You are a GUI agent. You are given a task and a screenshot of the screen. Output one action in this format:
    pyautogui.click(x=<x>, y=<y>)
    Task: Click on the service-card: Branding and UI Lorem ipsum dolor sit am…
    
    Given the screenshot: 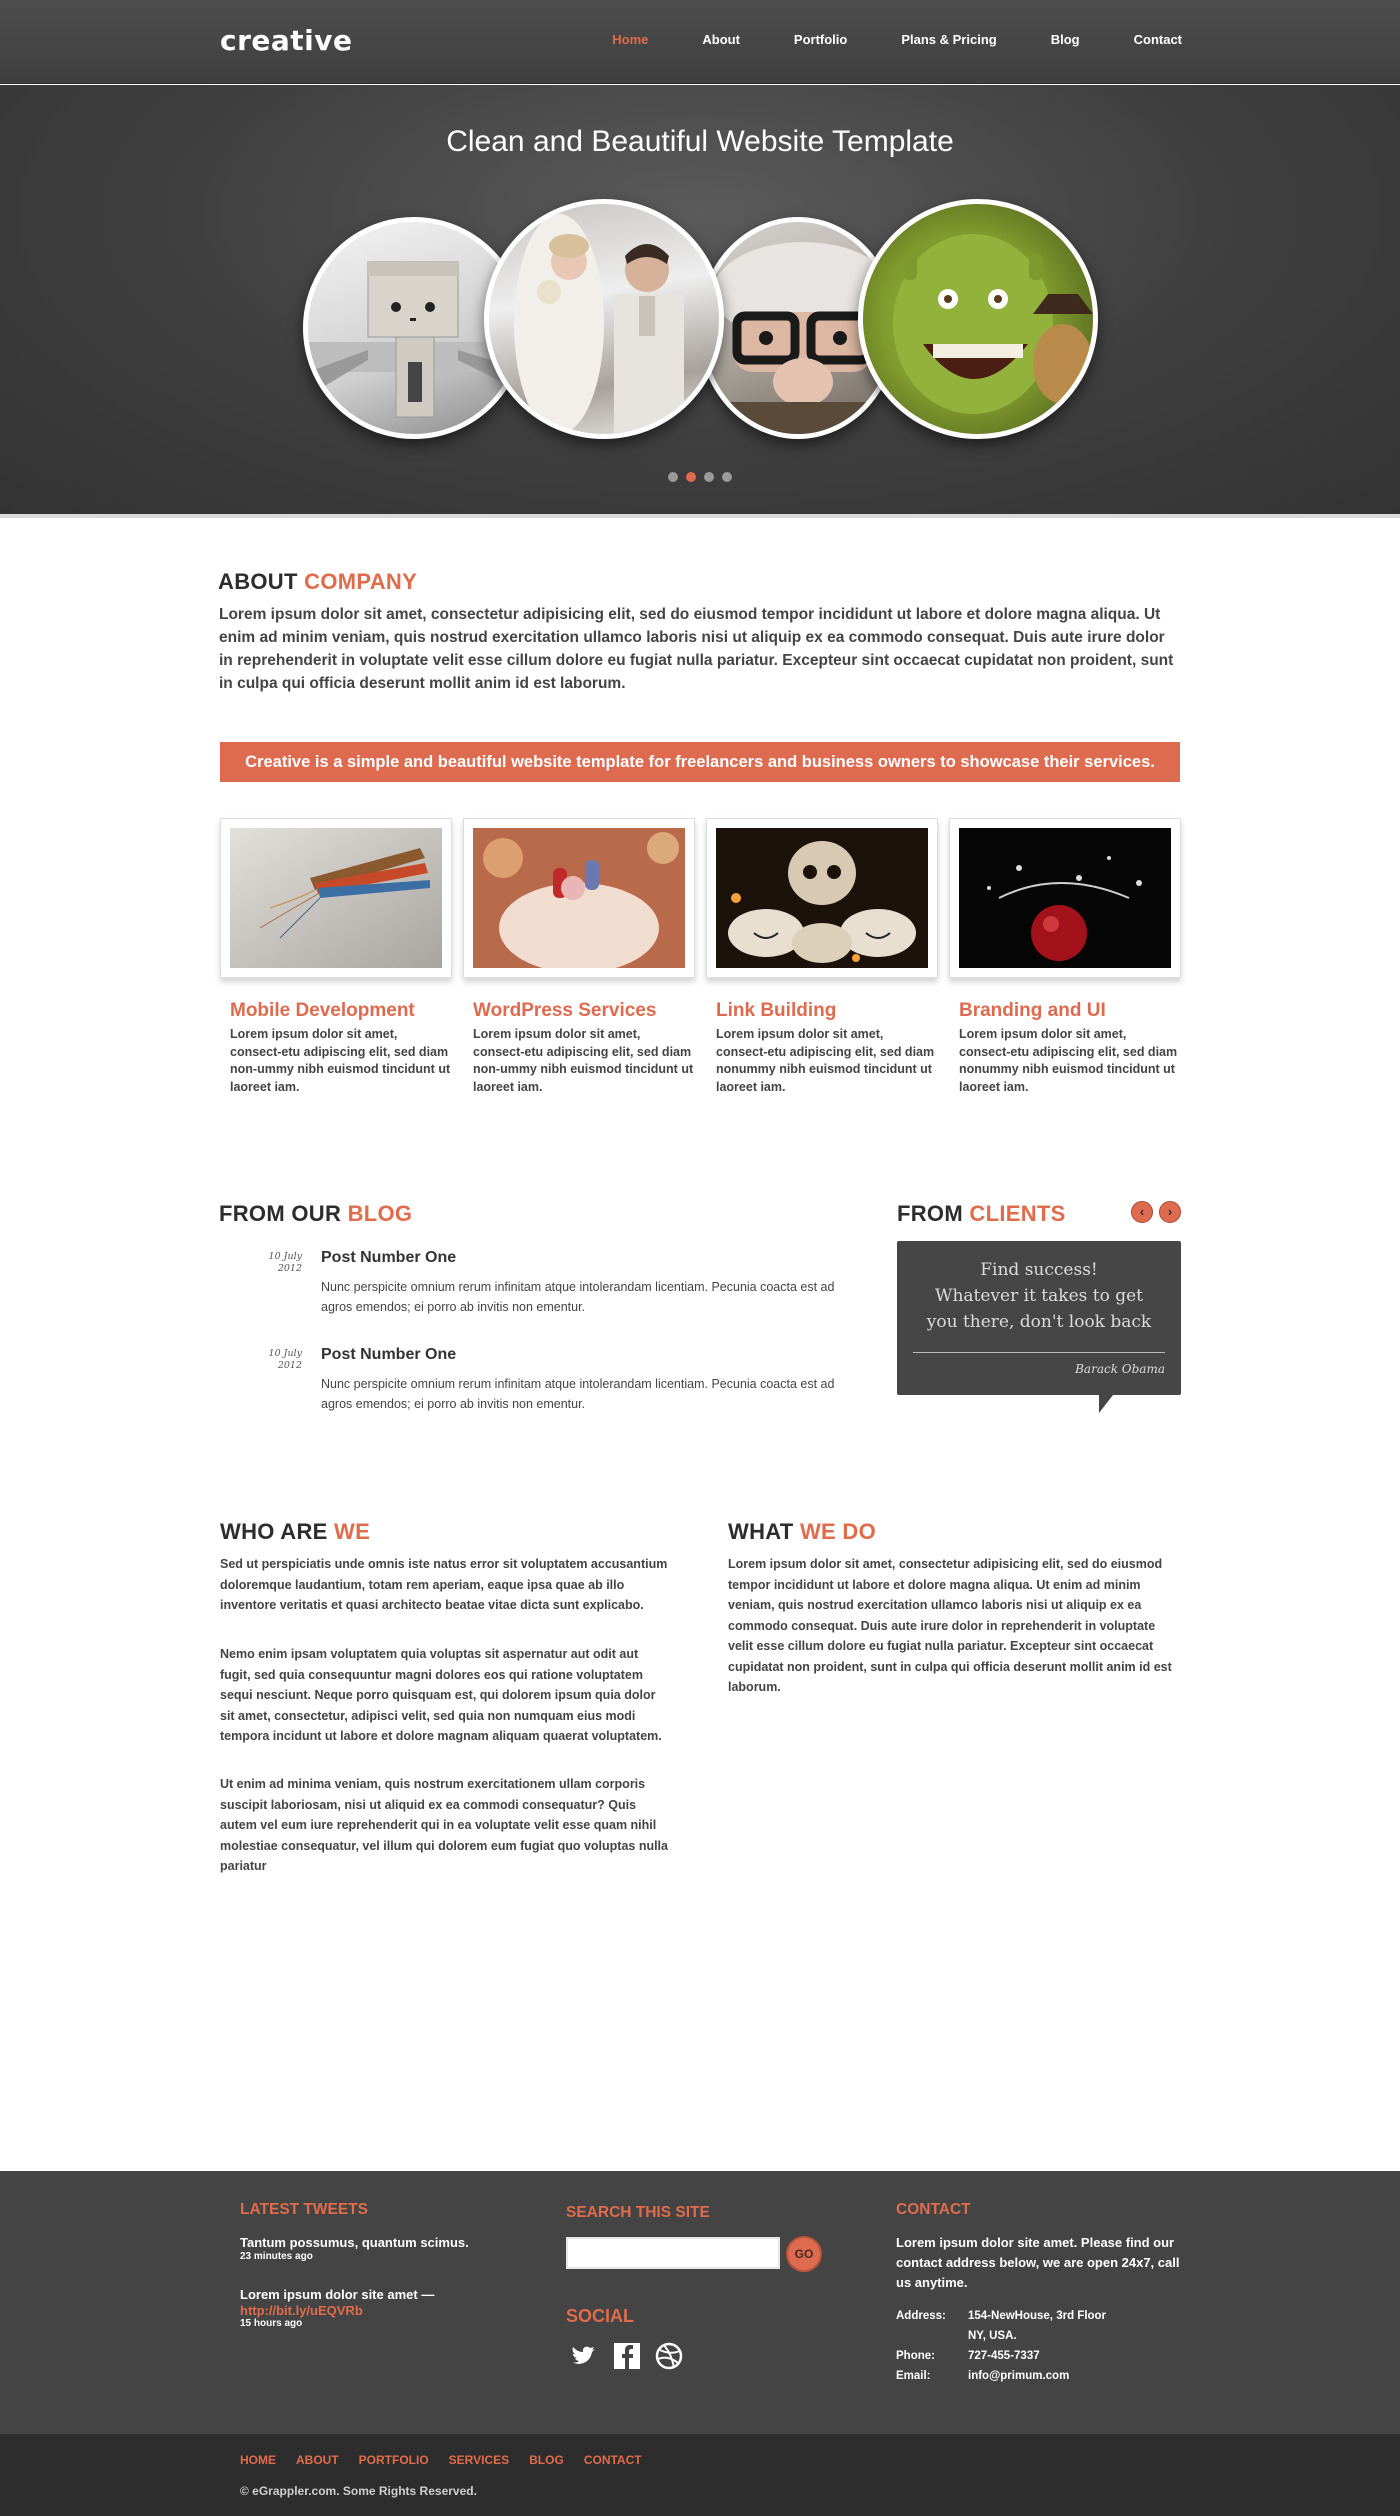 What is the action you would take?
    pyautogui.click(x=1065, y=957)
    